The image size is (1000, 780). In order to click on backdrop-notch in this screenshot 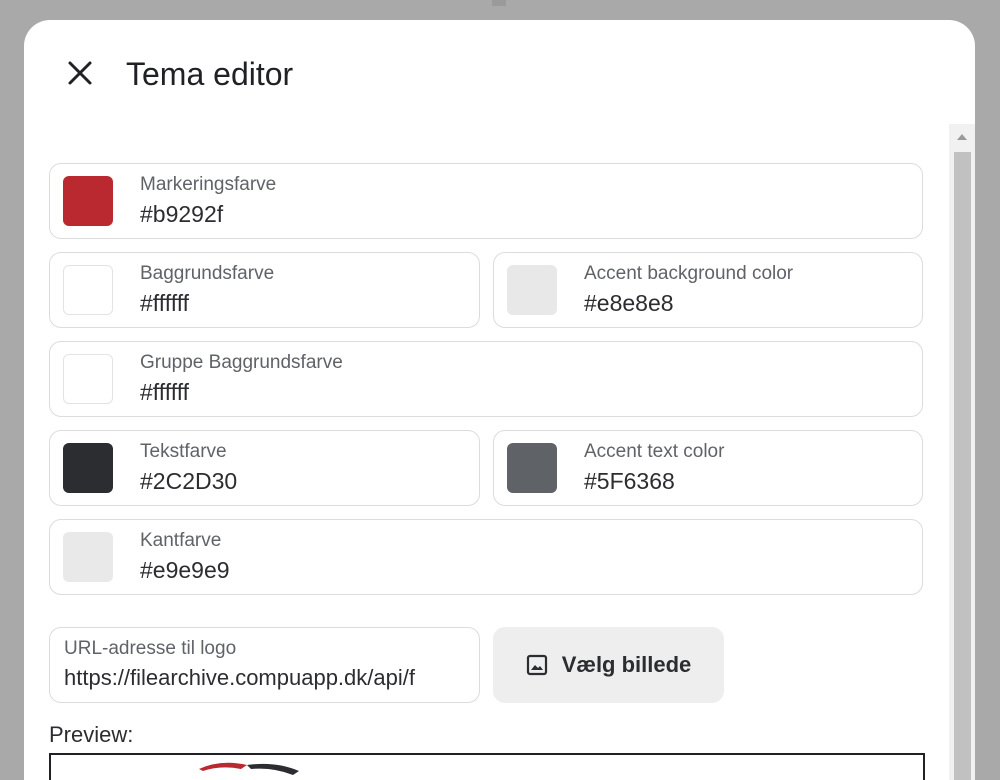, I will do `click(499, 3)`.